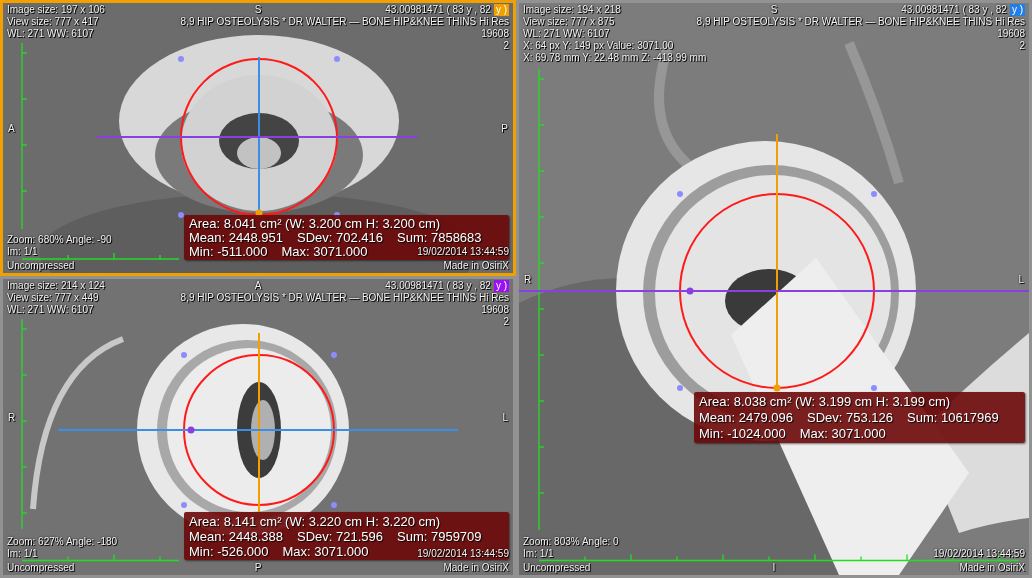  I want to click on roi-stat-text: Mean: 2479.096, so click(746, 418).